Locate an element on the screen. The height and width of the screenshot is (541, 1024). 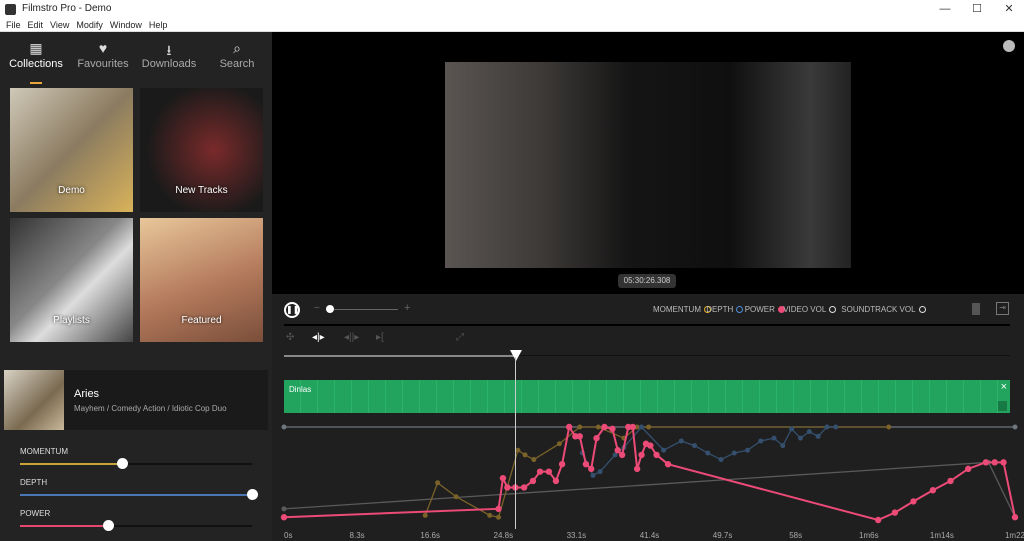
menu-modify: Modify is located at coordinates (89, 25).